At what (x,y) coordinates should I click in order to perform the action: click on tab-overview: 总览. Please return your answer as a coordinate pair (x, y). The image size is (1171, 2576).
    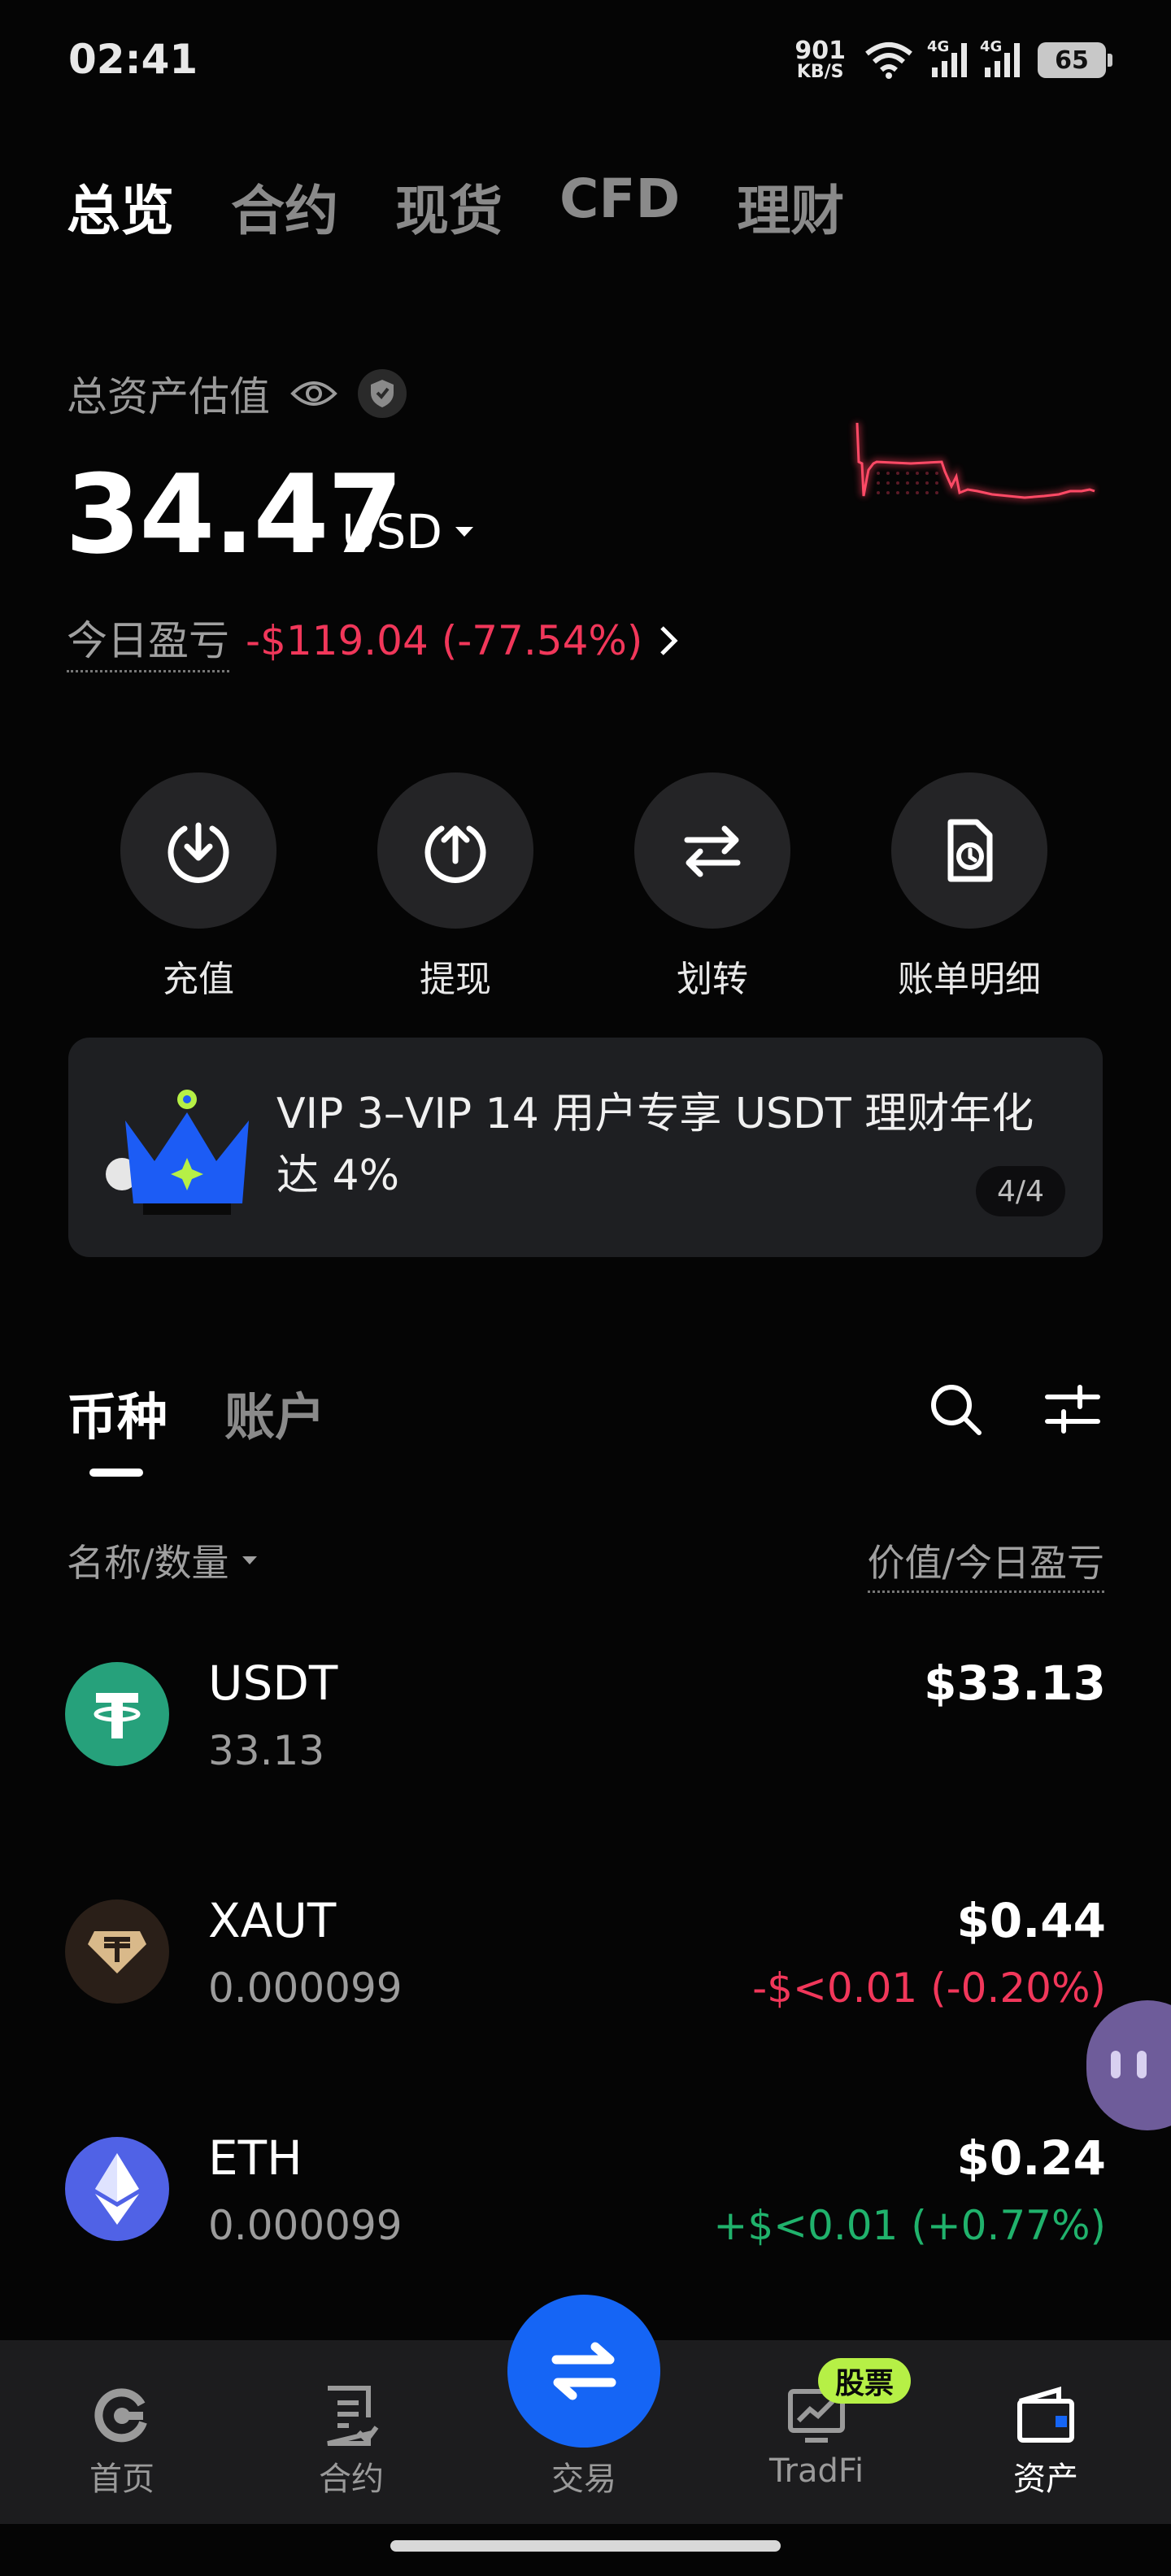
    Looking at the image, I should click on (121, 207).